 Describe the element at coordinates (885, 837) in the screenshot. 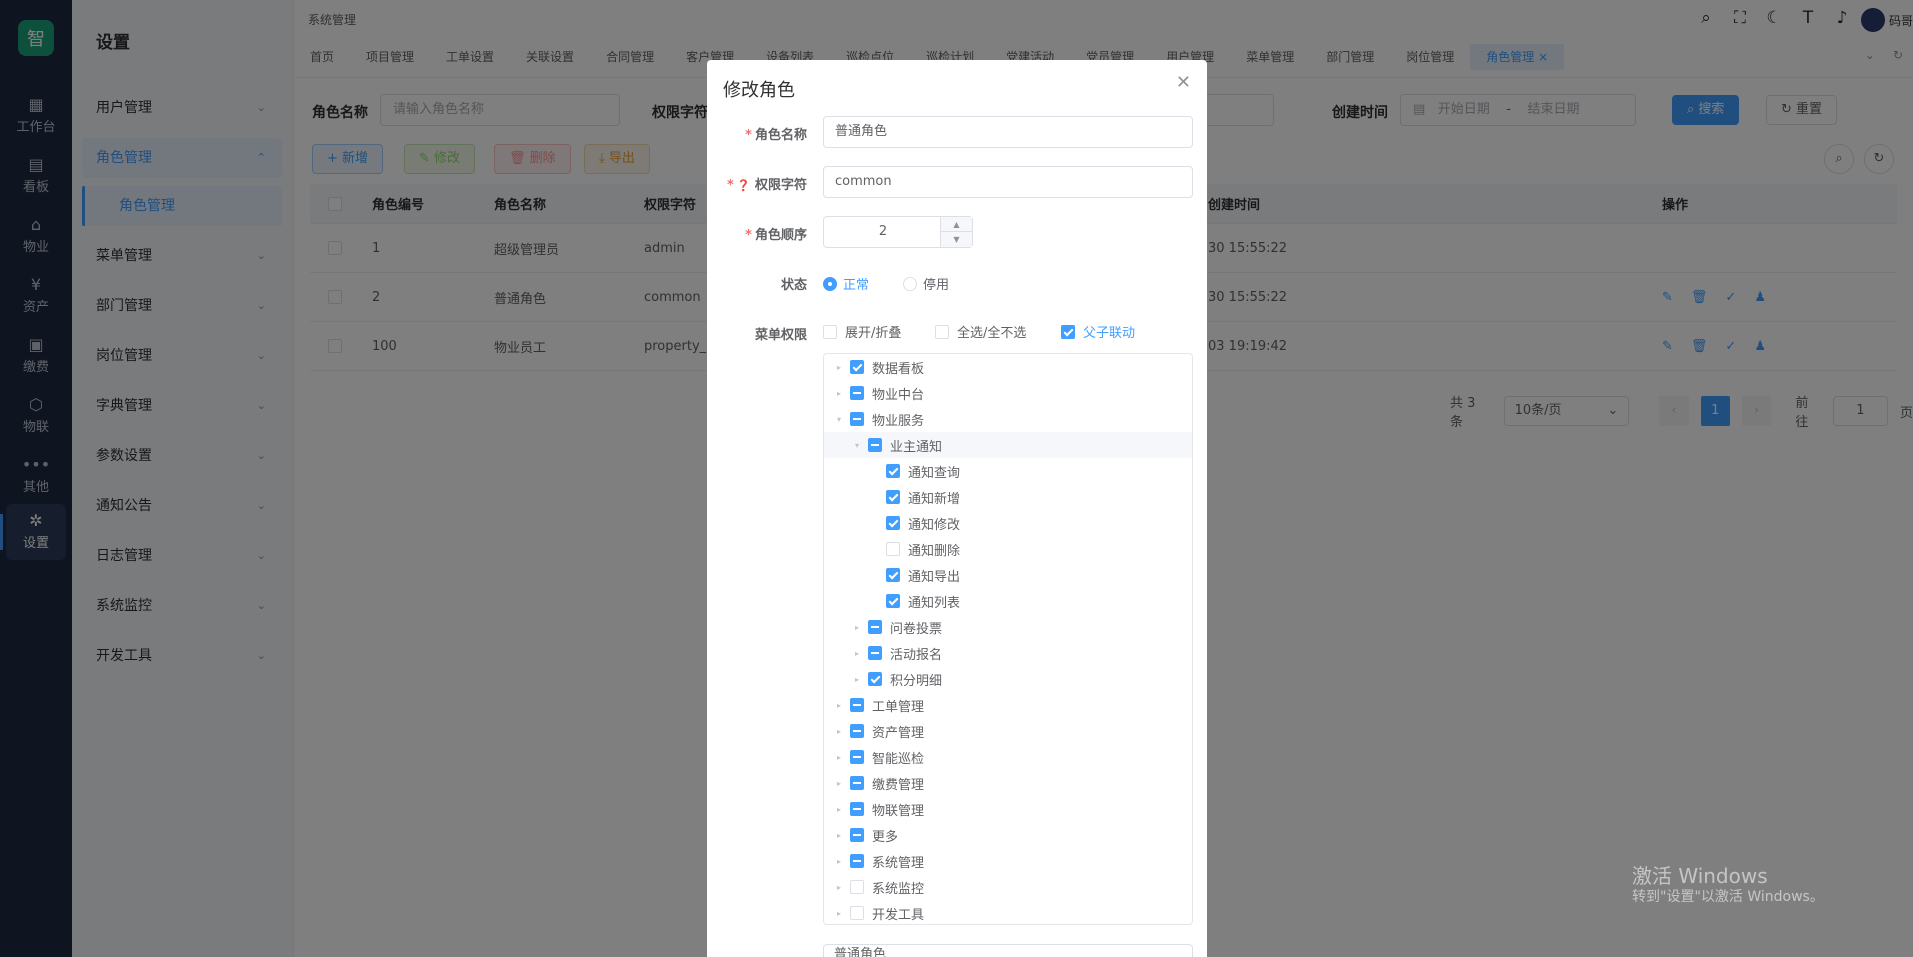

I see `tree-node-label: 更多` at that location.